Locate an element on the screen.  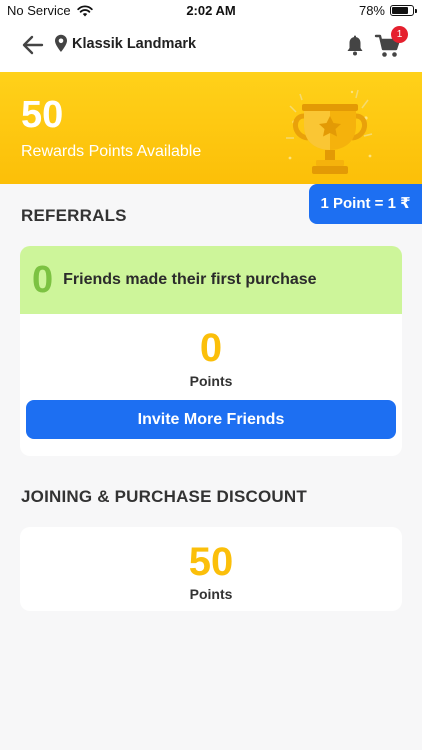
referrals-heading: REFERRALS is located at coordinates (74, 215).